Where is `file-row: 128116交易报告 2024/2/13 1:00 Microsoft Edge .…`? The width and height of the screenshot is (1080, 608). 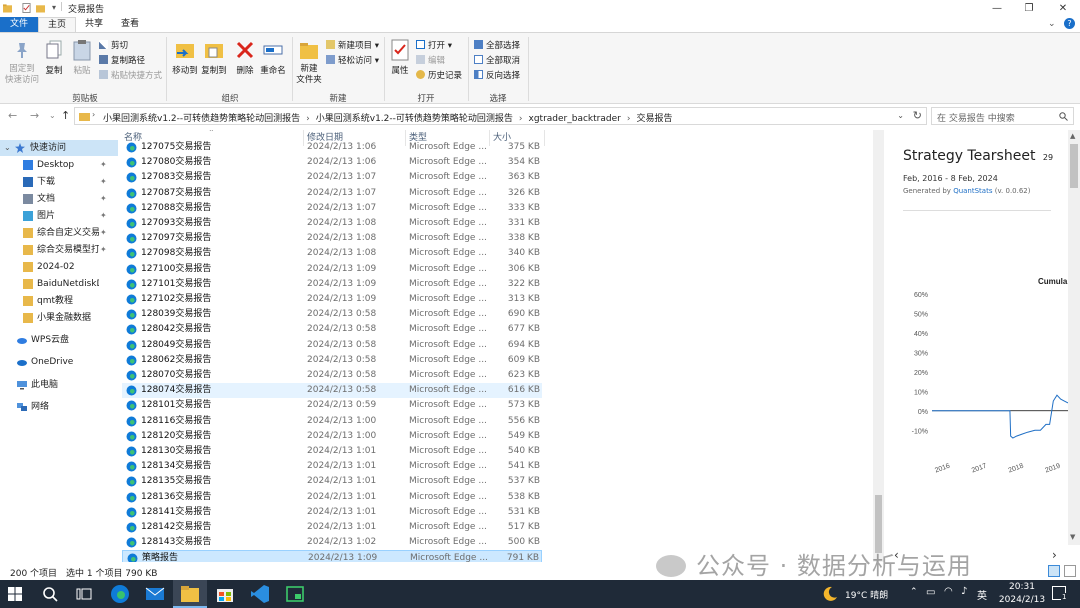
file-row: 128116交易报告 2024/2/13 1:00 Microsoft Edge .… is located at coordinates (332, 421).